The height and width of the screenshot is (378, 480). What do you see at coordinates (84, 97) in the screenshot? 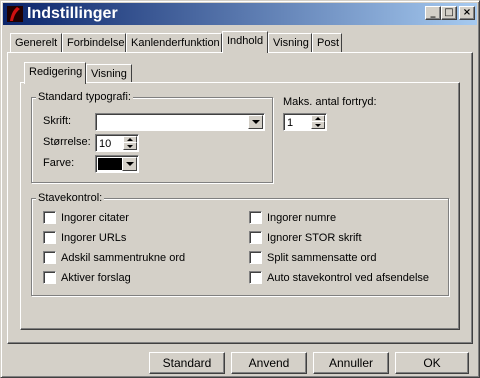
I see `typography-legend: Standard typografi:` at bounding box center [84, 97].